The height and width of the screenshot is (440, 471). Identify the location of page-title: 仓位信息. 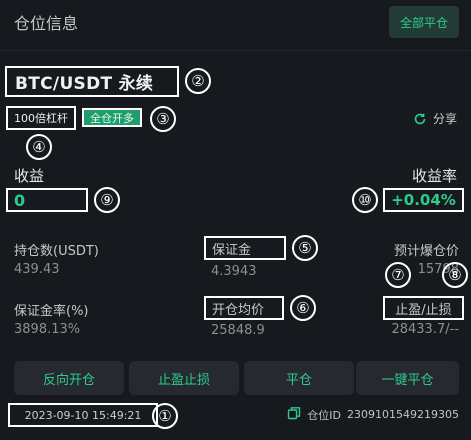
(46, 23).